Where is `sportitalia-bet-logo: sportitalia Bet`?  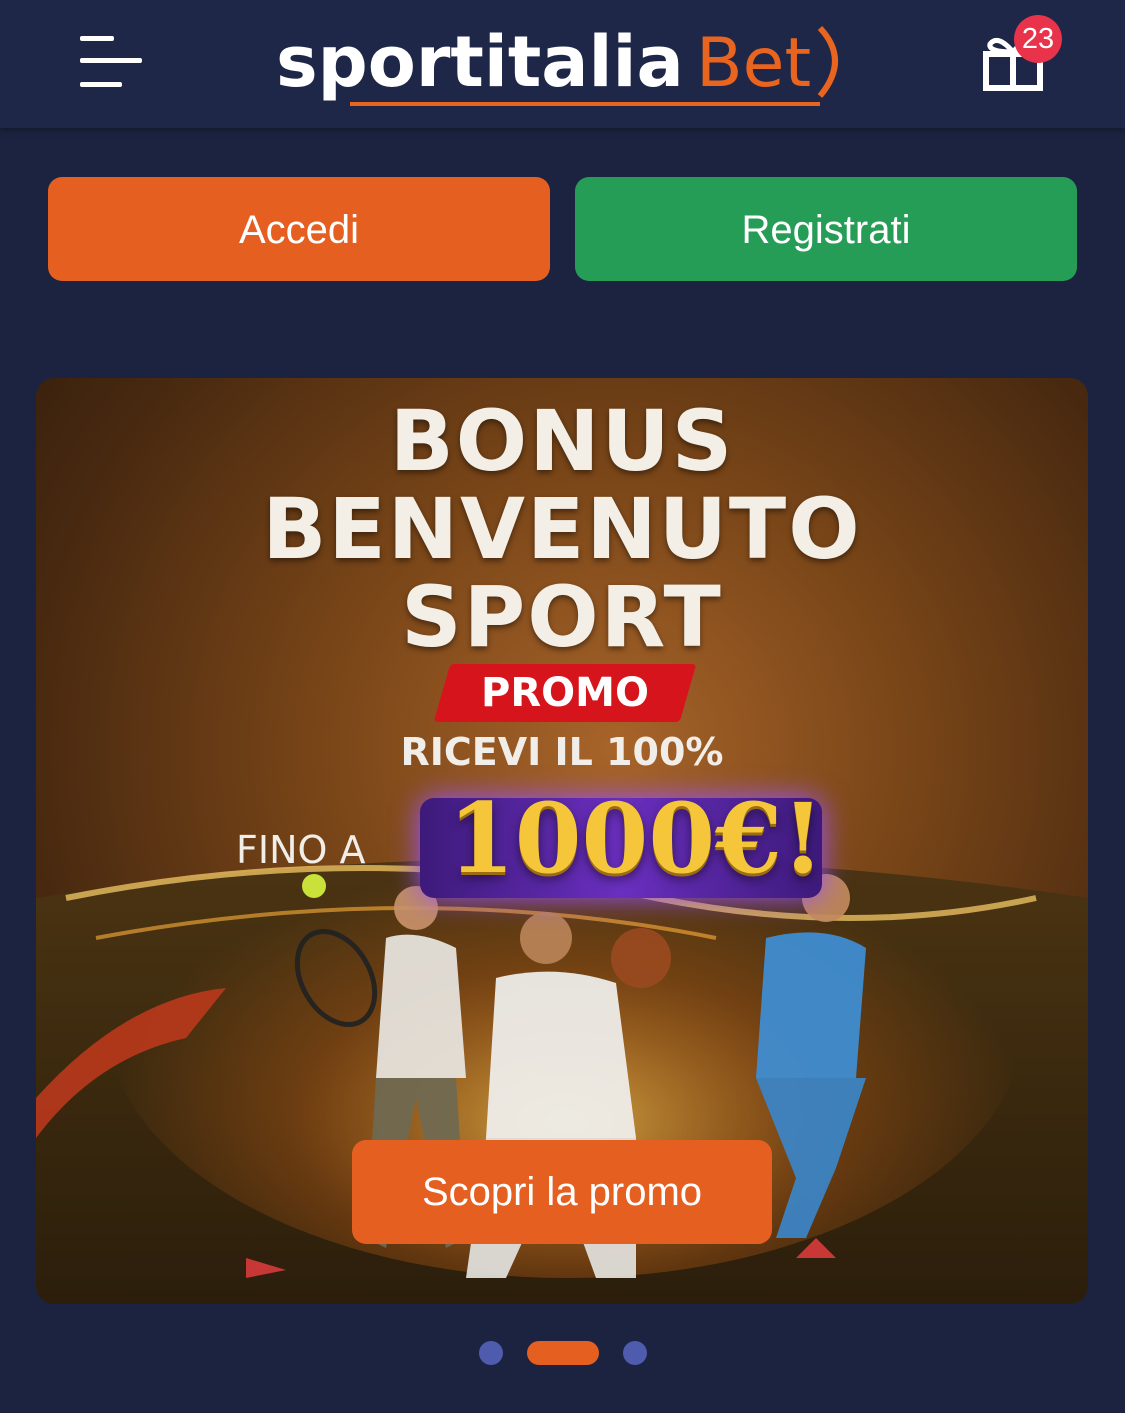 sportitalia-bet-logo: sportitalia Bet is located at coordinates (562, 64).